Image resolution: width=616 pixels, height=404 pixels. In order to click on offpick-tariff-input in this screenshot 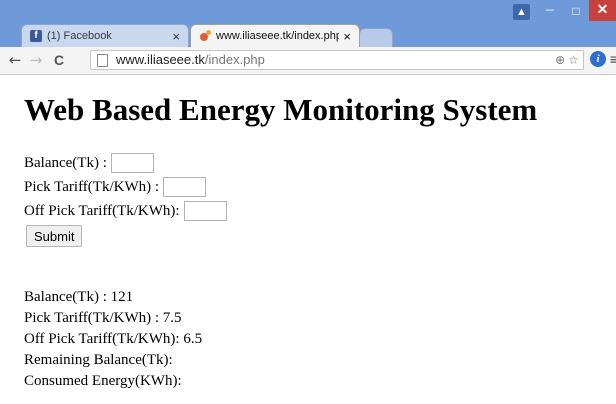, I will do `click(205, 211)`.